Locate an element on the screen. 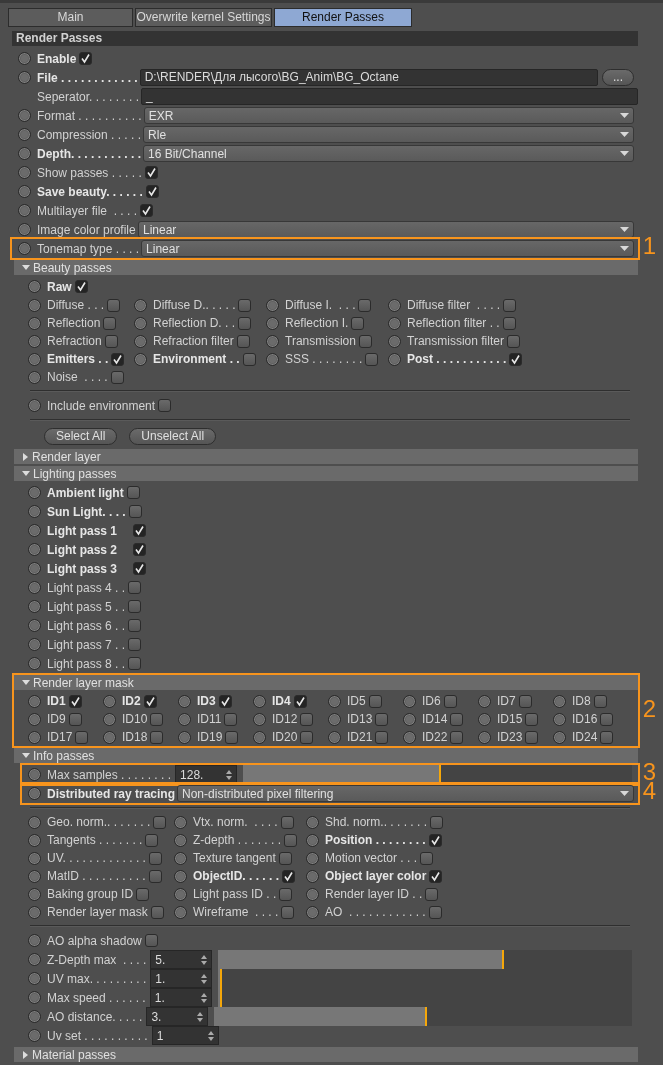 This screenshot has width=663, height=1065. tab: Overwrite kernel Settings is located at coordinates (203, 17).